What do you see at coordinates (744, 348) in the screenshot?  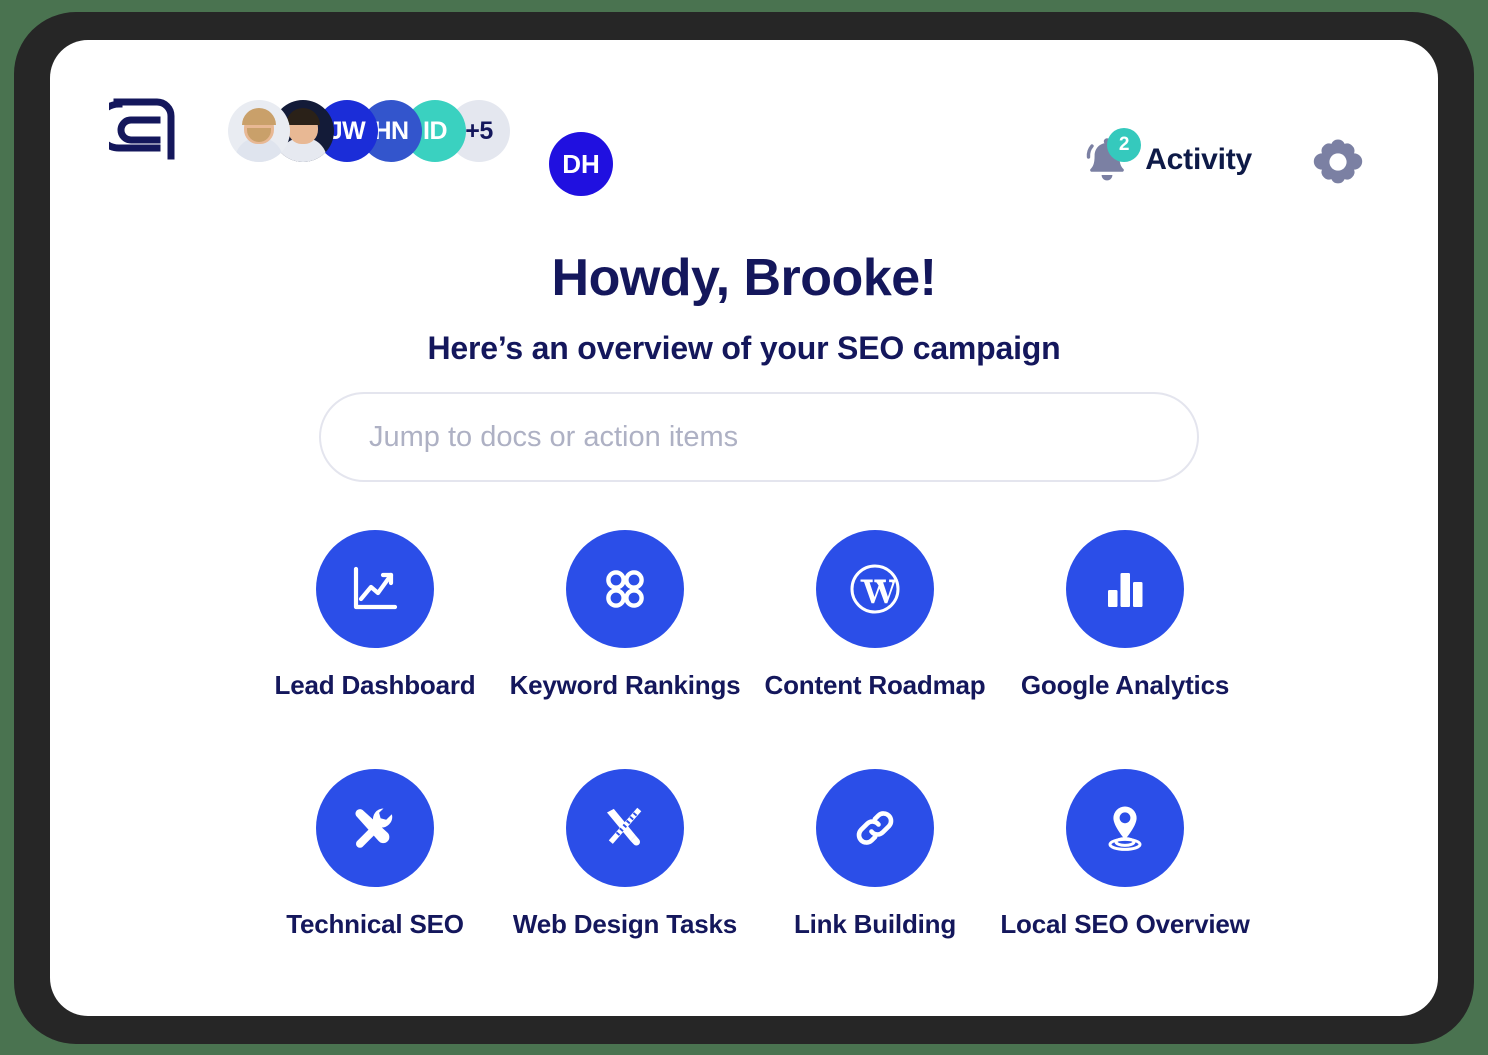 I see `page-subtitle: Here’s an overview of your SEO campaign` at bounding box center [744, 348].